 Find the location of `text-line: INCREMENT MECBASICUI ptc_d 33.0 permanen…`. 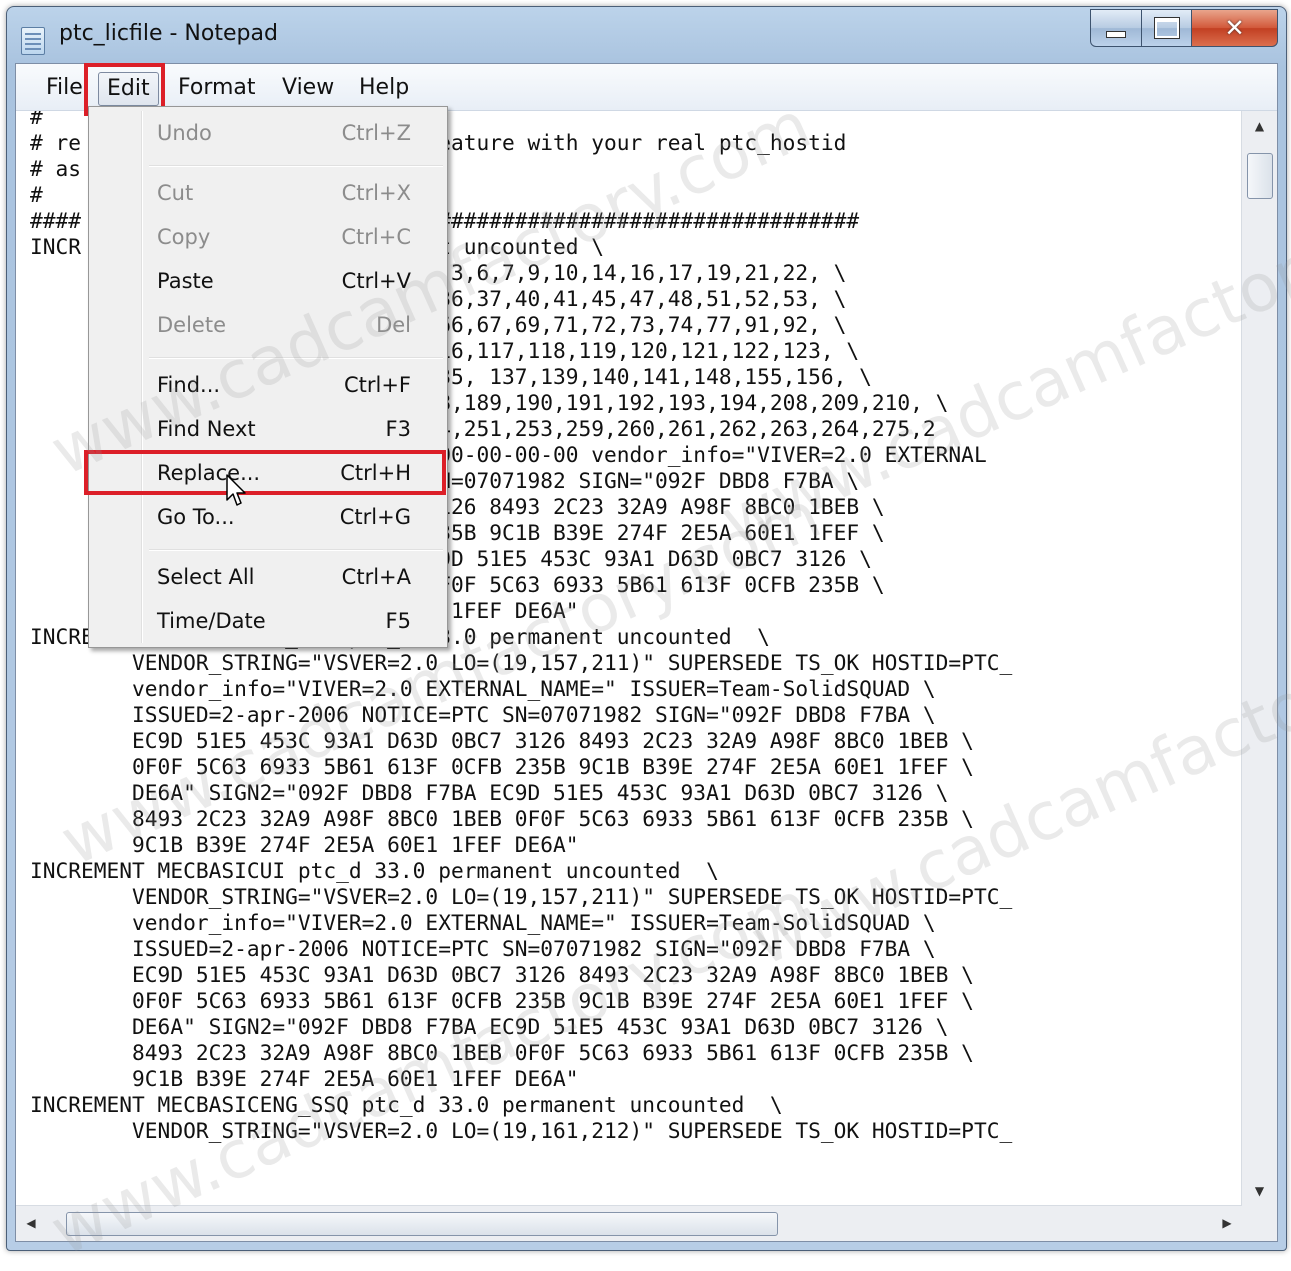

text-line: INCREMENT MECBASICUI ptc_d 33.0 permanen… is located at coordinates (374, 870).